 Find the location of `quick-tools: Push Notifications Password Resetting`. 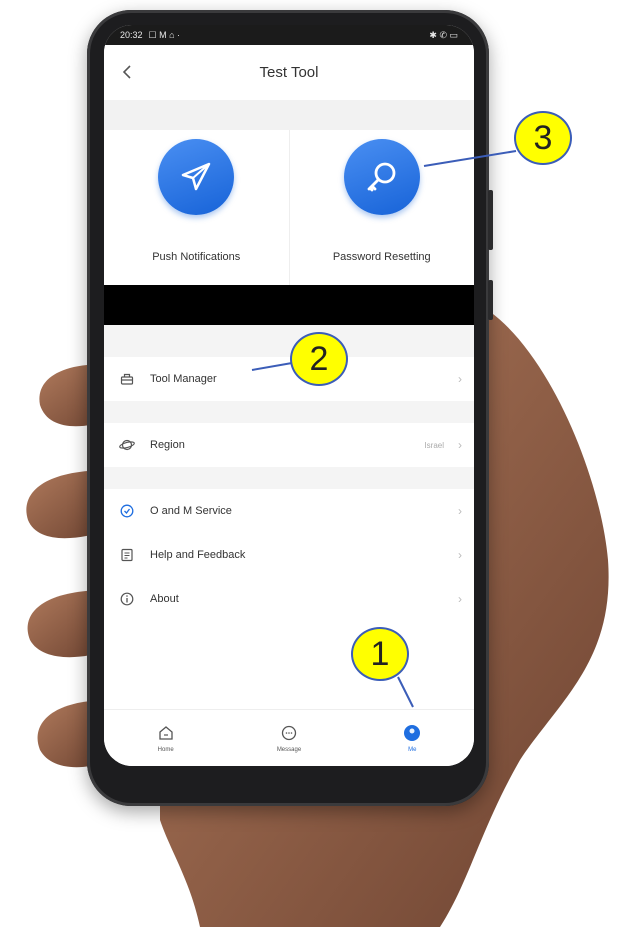

quick-tools: Push Notifications Password Resetting is located at coordinates (289, 207).